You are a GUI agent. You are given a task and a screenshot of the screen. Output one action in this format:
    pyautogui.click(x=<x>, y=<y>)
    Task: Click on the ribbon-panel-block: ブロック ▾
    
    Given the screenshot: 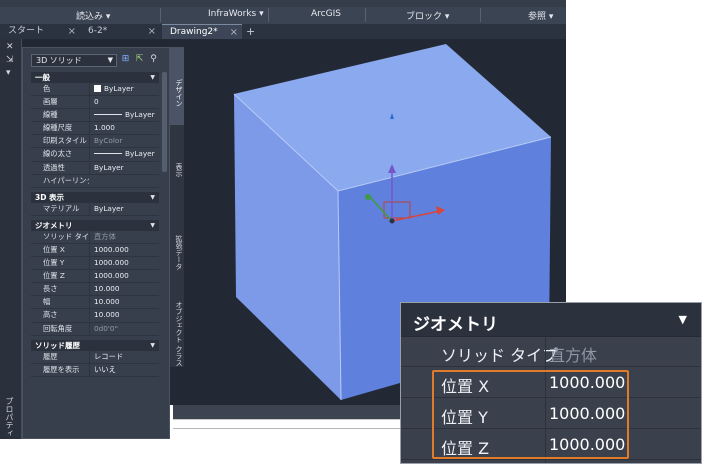 What is the action you would take?
    pyautogui.click(x=427, y=15)
    